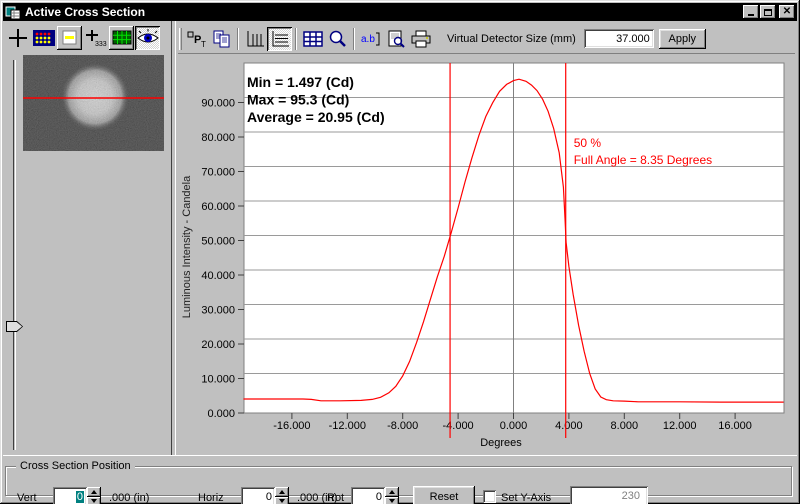 The width and height of the screenshot is (800, 504). Describe the element at coordinates (196, 39) in the screenshot. I see `point-table-button: P T` at that location.